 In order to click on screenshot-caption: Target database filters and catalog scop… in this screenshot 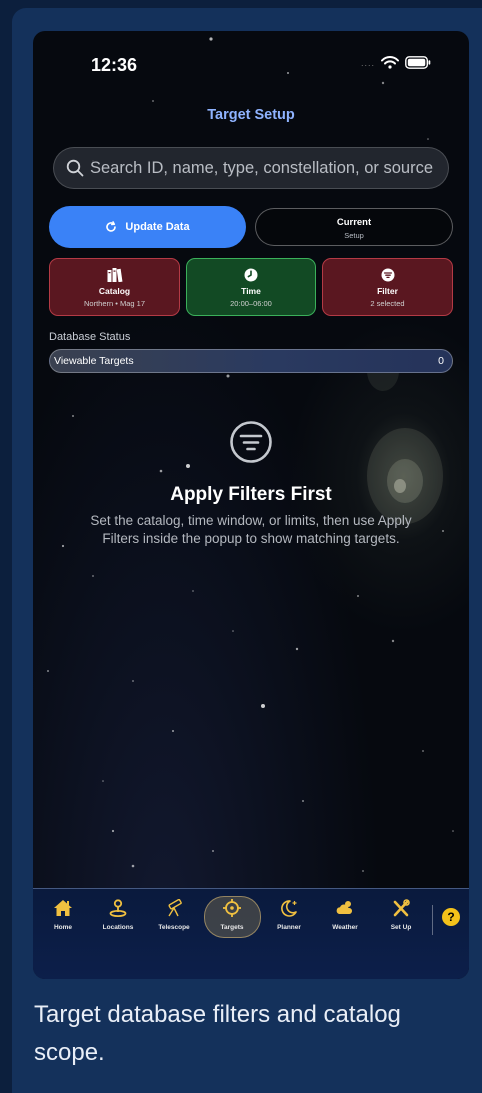, I will do `click(217, 1033)`.